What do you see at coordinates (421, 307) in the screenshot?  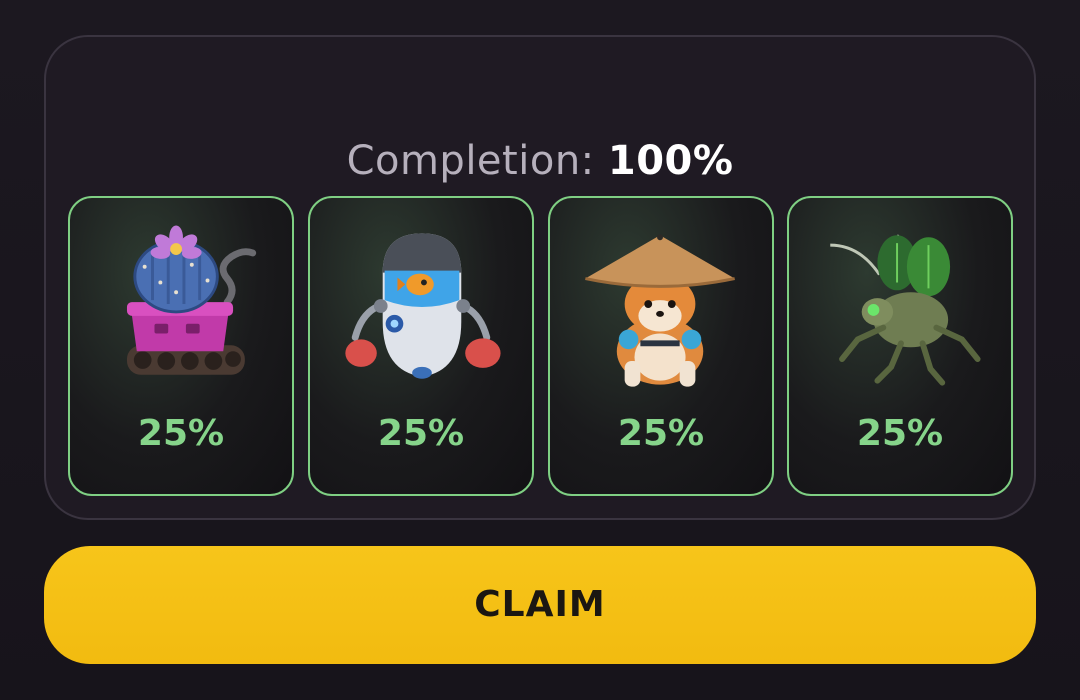 I see `fish-robot-icon` at bounding box center [421, 307].